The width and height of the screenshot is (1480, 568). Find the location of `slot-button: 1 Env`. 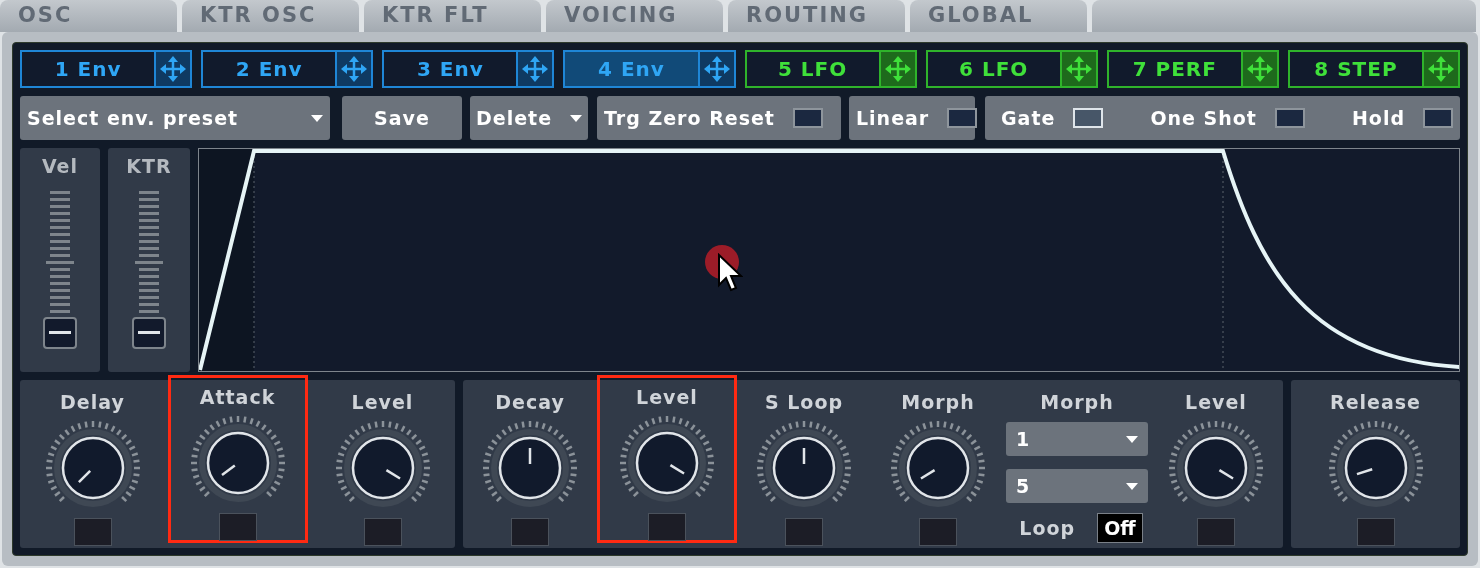

slot-button: 1 Env is located at coordinates (106, 69).